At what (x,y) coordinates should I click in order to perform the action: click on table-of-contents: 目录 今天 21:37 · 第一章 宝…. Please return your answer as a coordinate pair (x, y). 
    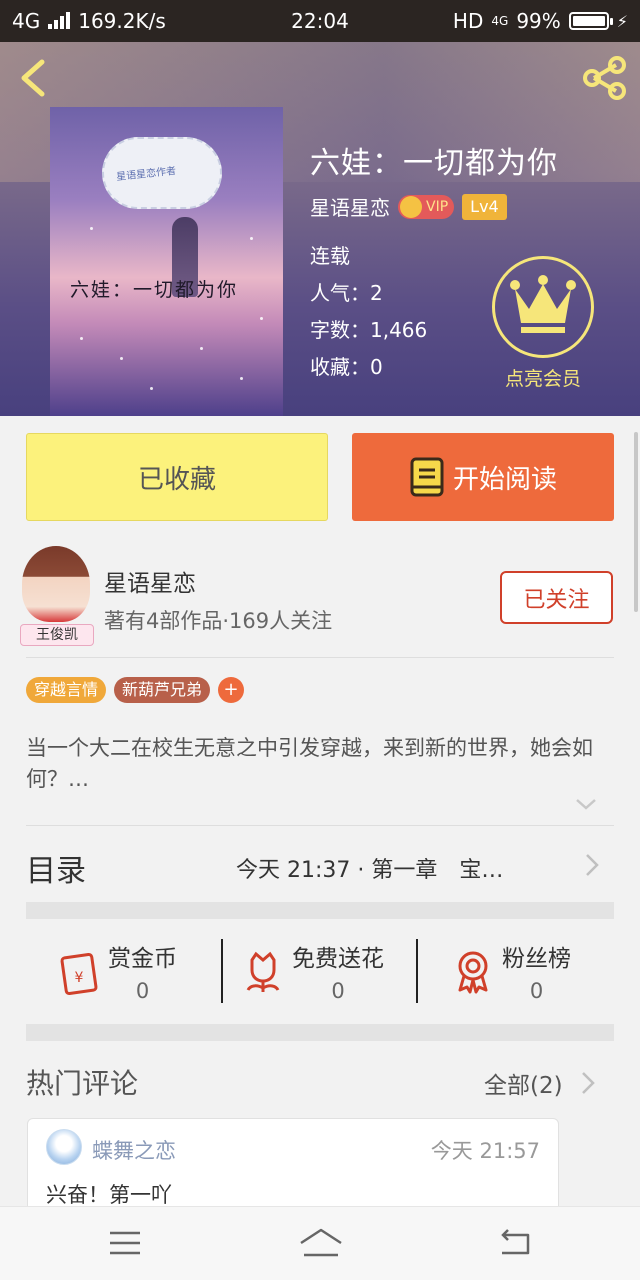
    Looking at the image, I should click on (320, 865).